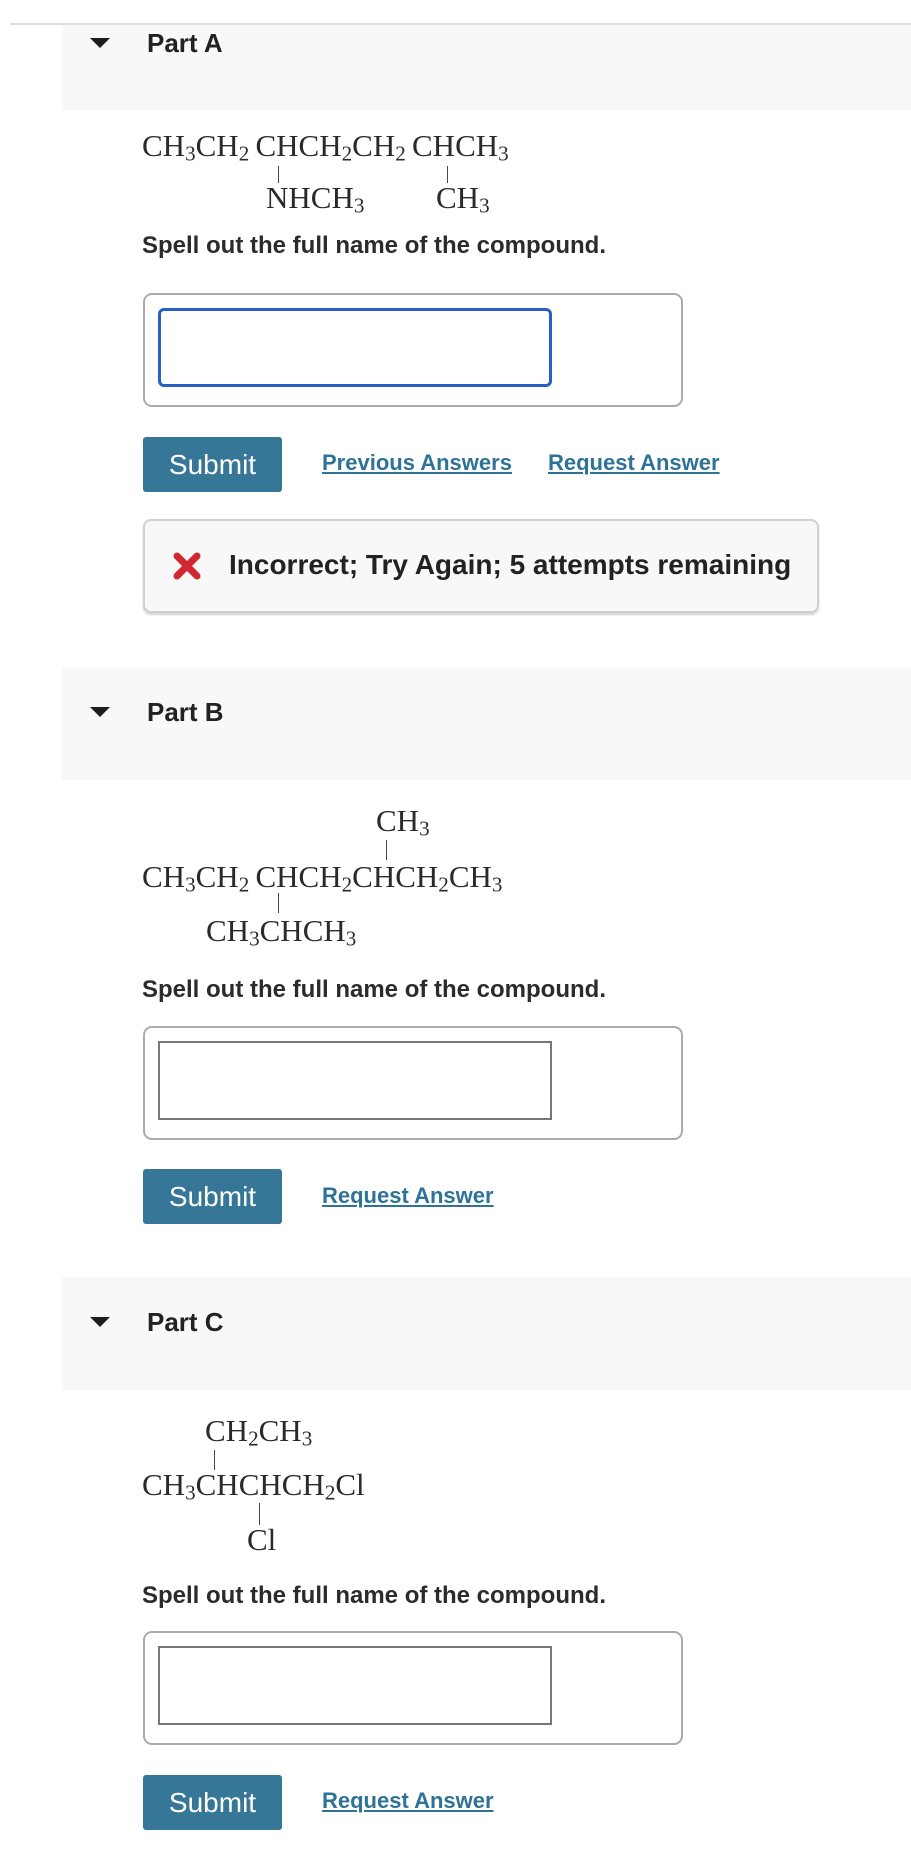  What do you see at coordinates (185, 712) in the screenshot?
I see `part-b-title: Part B` at bounding box center [185, 712].